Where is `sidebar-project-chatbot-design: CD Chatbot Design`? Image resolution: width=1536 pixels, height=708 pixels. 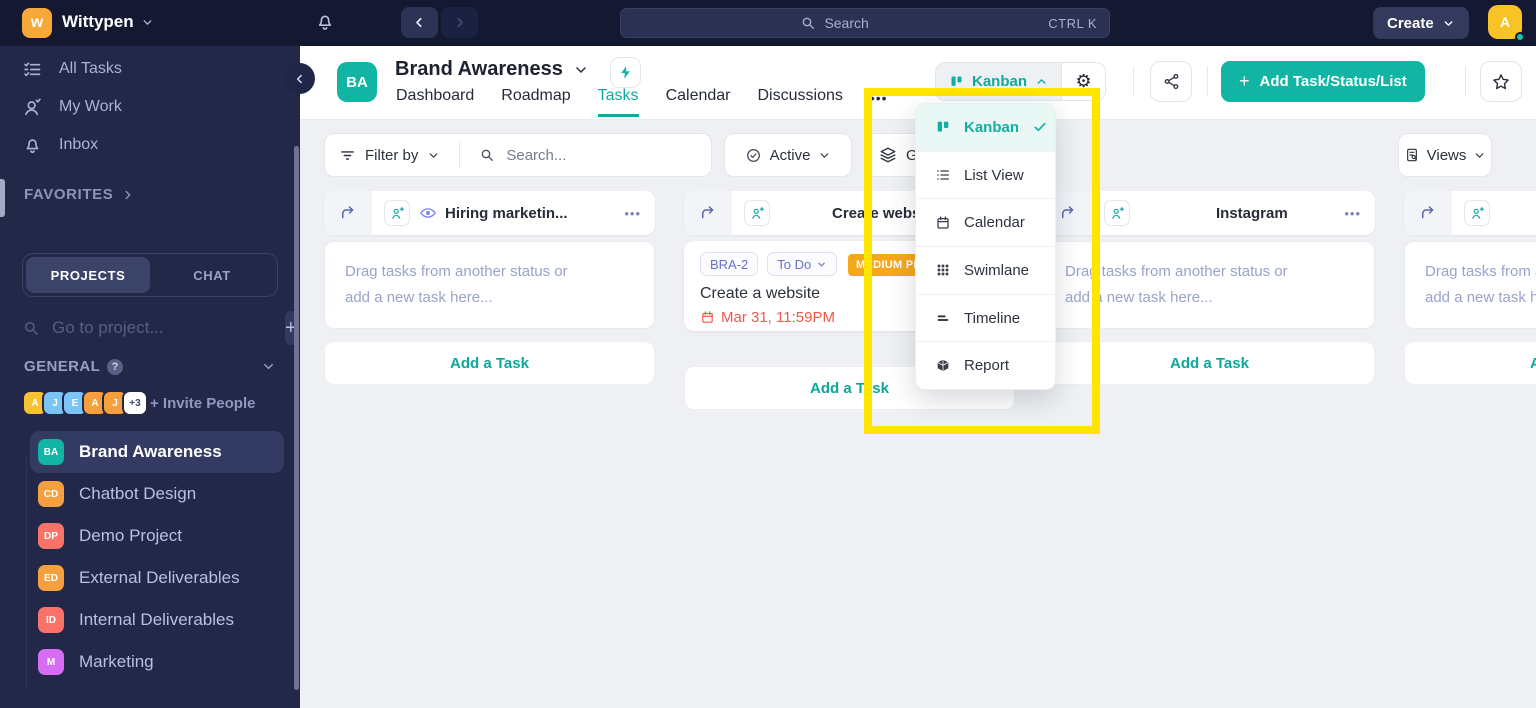 sidebar-project-chatbot-design: CD Chatbot Design is located at coordinates (157, 494).